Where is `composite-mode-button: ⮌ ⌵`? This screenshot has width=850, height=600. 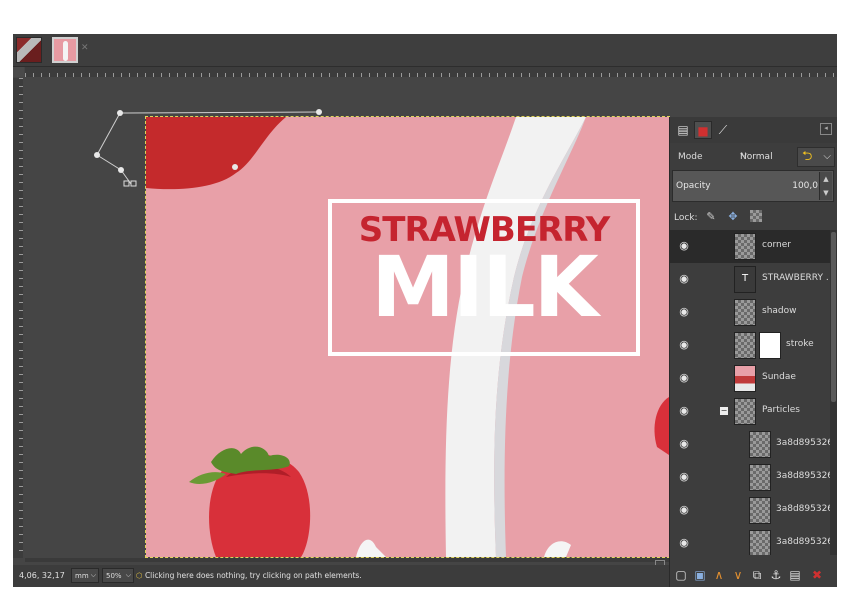 composite-mode-button: ⮌ ⌵ is located at coordinates (816, 157).